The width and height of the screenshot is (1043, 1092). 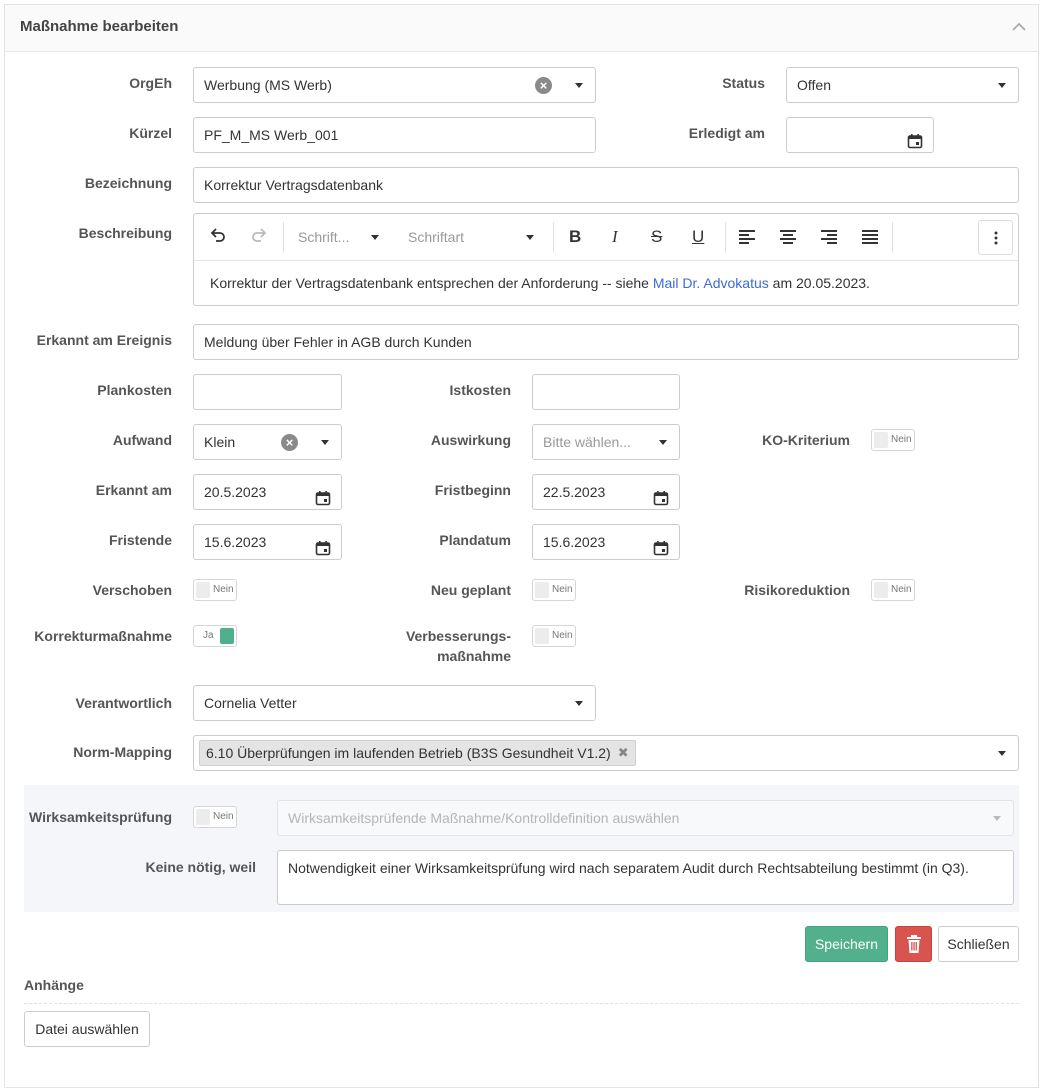 What do you see at coordinates (606, 392) in the screenshot?
I see `istkosten-input` at bounding box center [606, 392].